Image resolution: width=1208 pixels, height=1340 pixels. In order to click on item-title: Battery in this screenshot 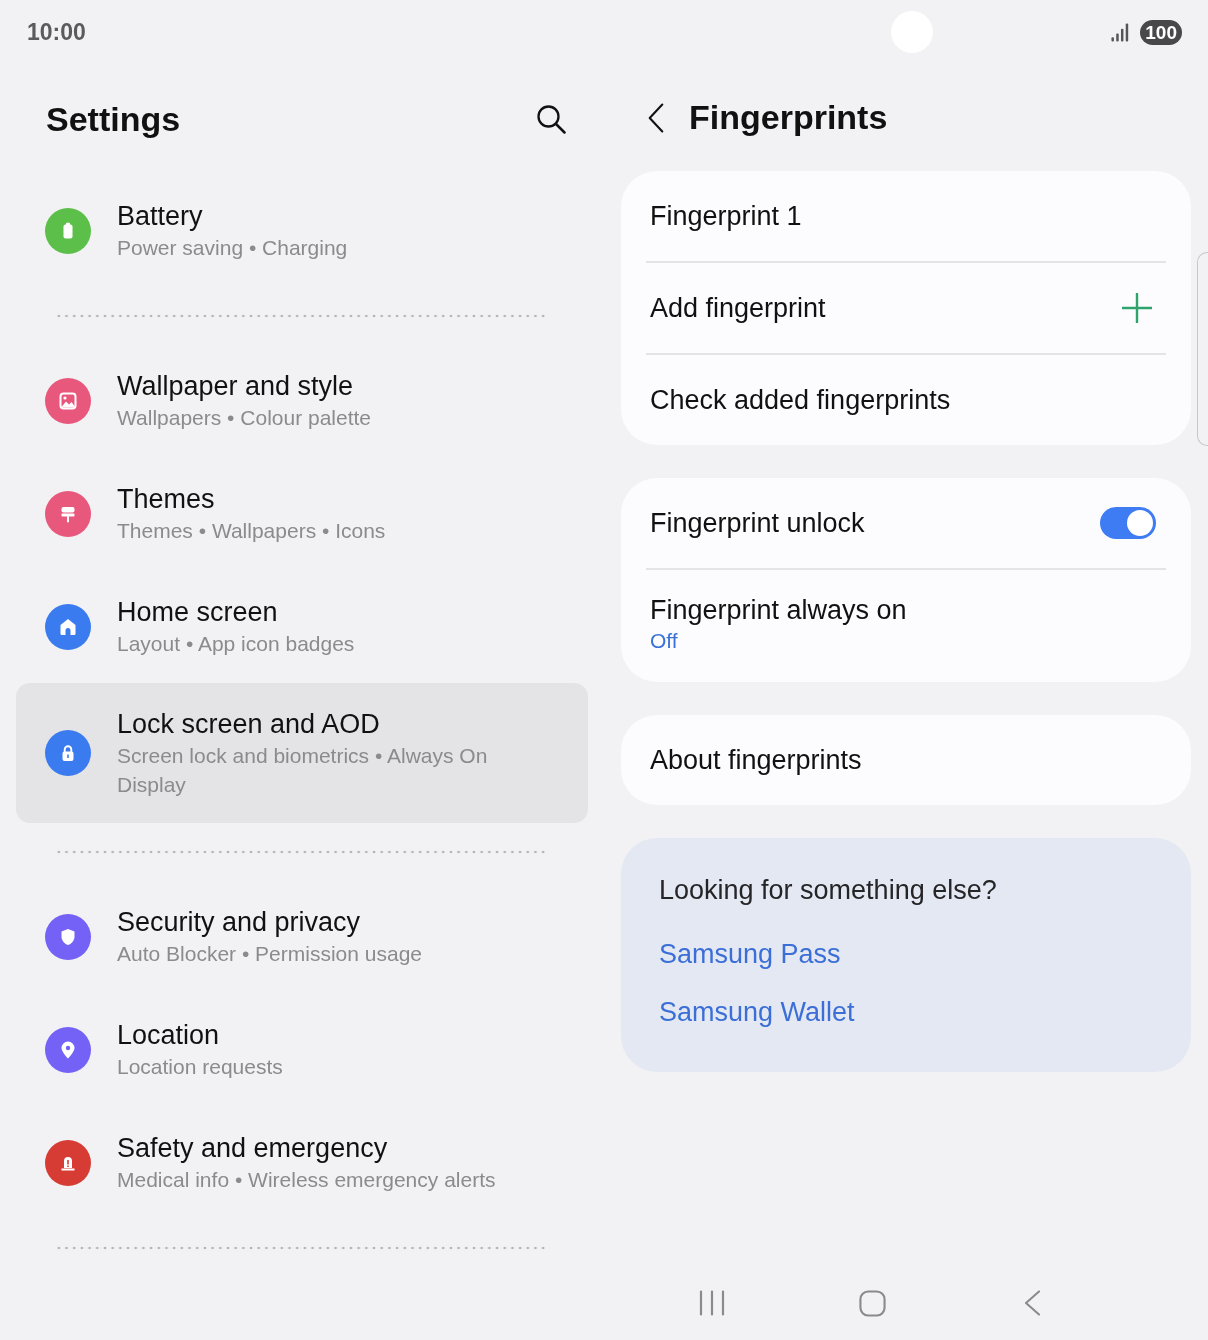, I will do `click(160, 216)`.